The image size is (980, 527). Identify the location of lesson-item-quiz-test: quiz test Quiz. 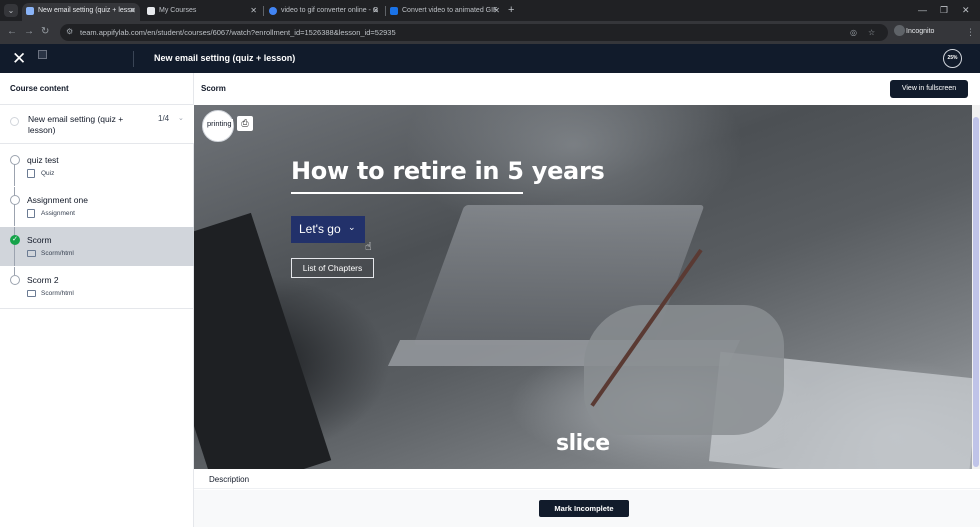
(97, 166).